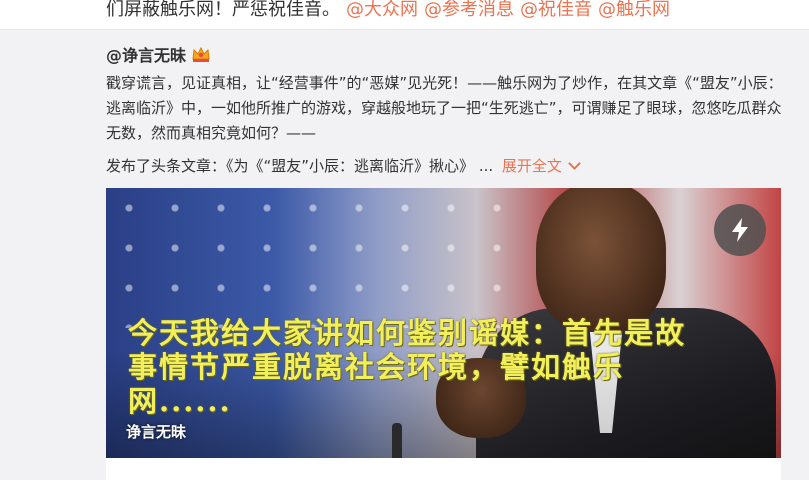 This screenshot has width=809, height=480. Describe the element at coordinates (156, 432) in the screenshot. I see `cover-watermark: 诤言无昧` at that location.